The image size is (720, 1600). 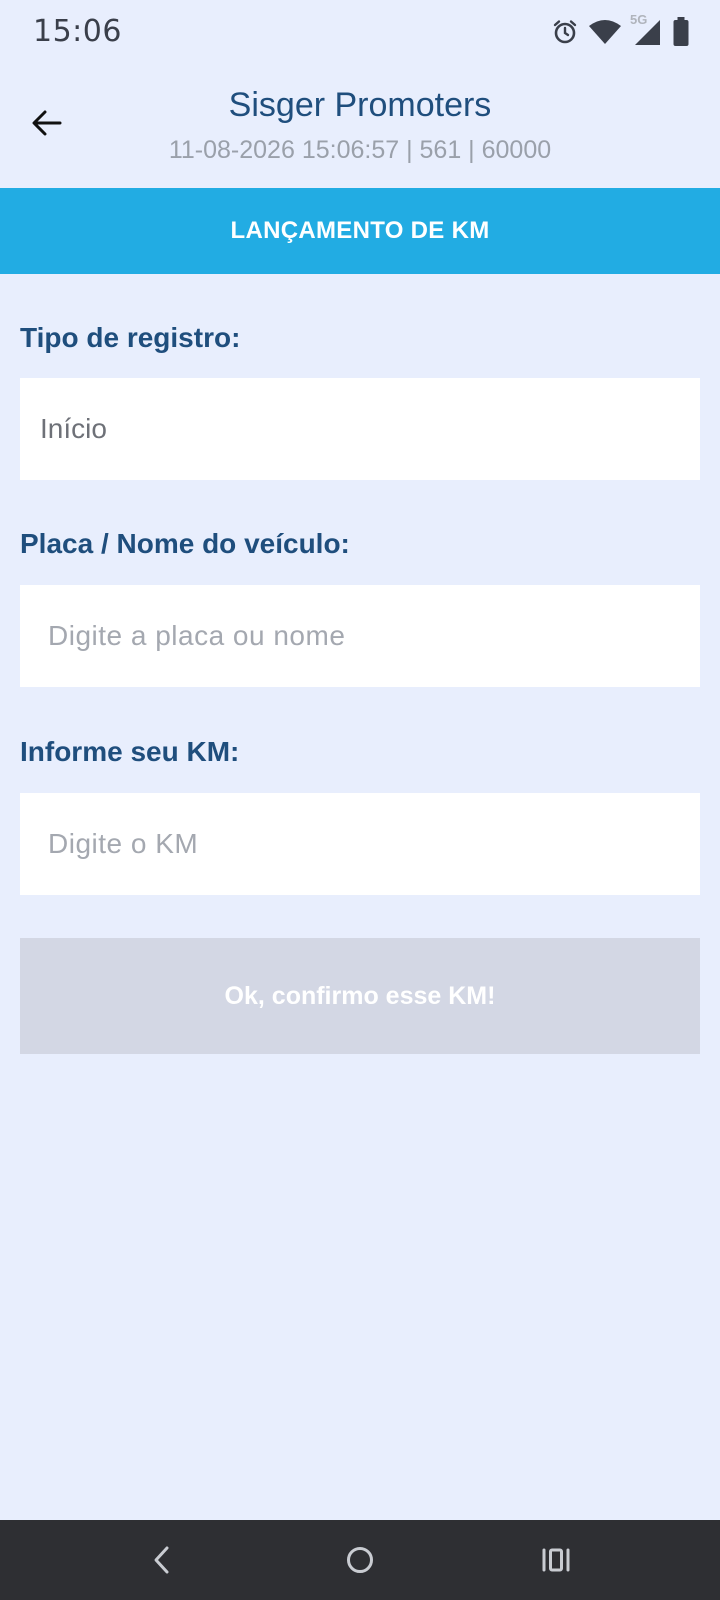 I want to click on veiculo-input, so click(x=360, y=636).